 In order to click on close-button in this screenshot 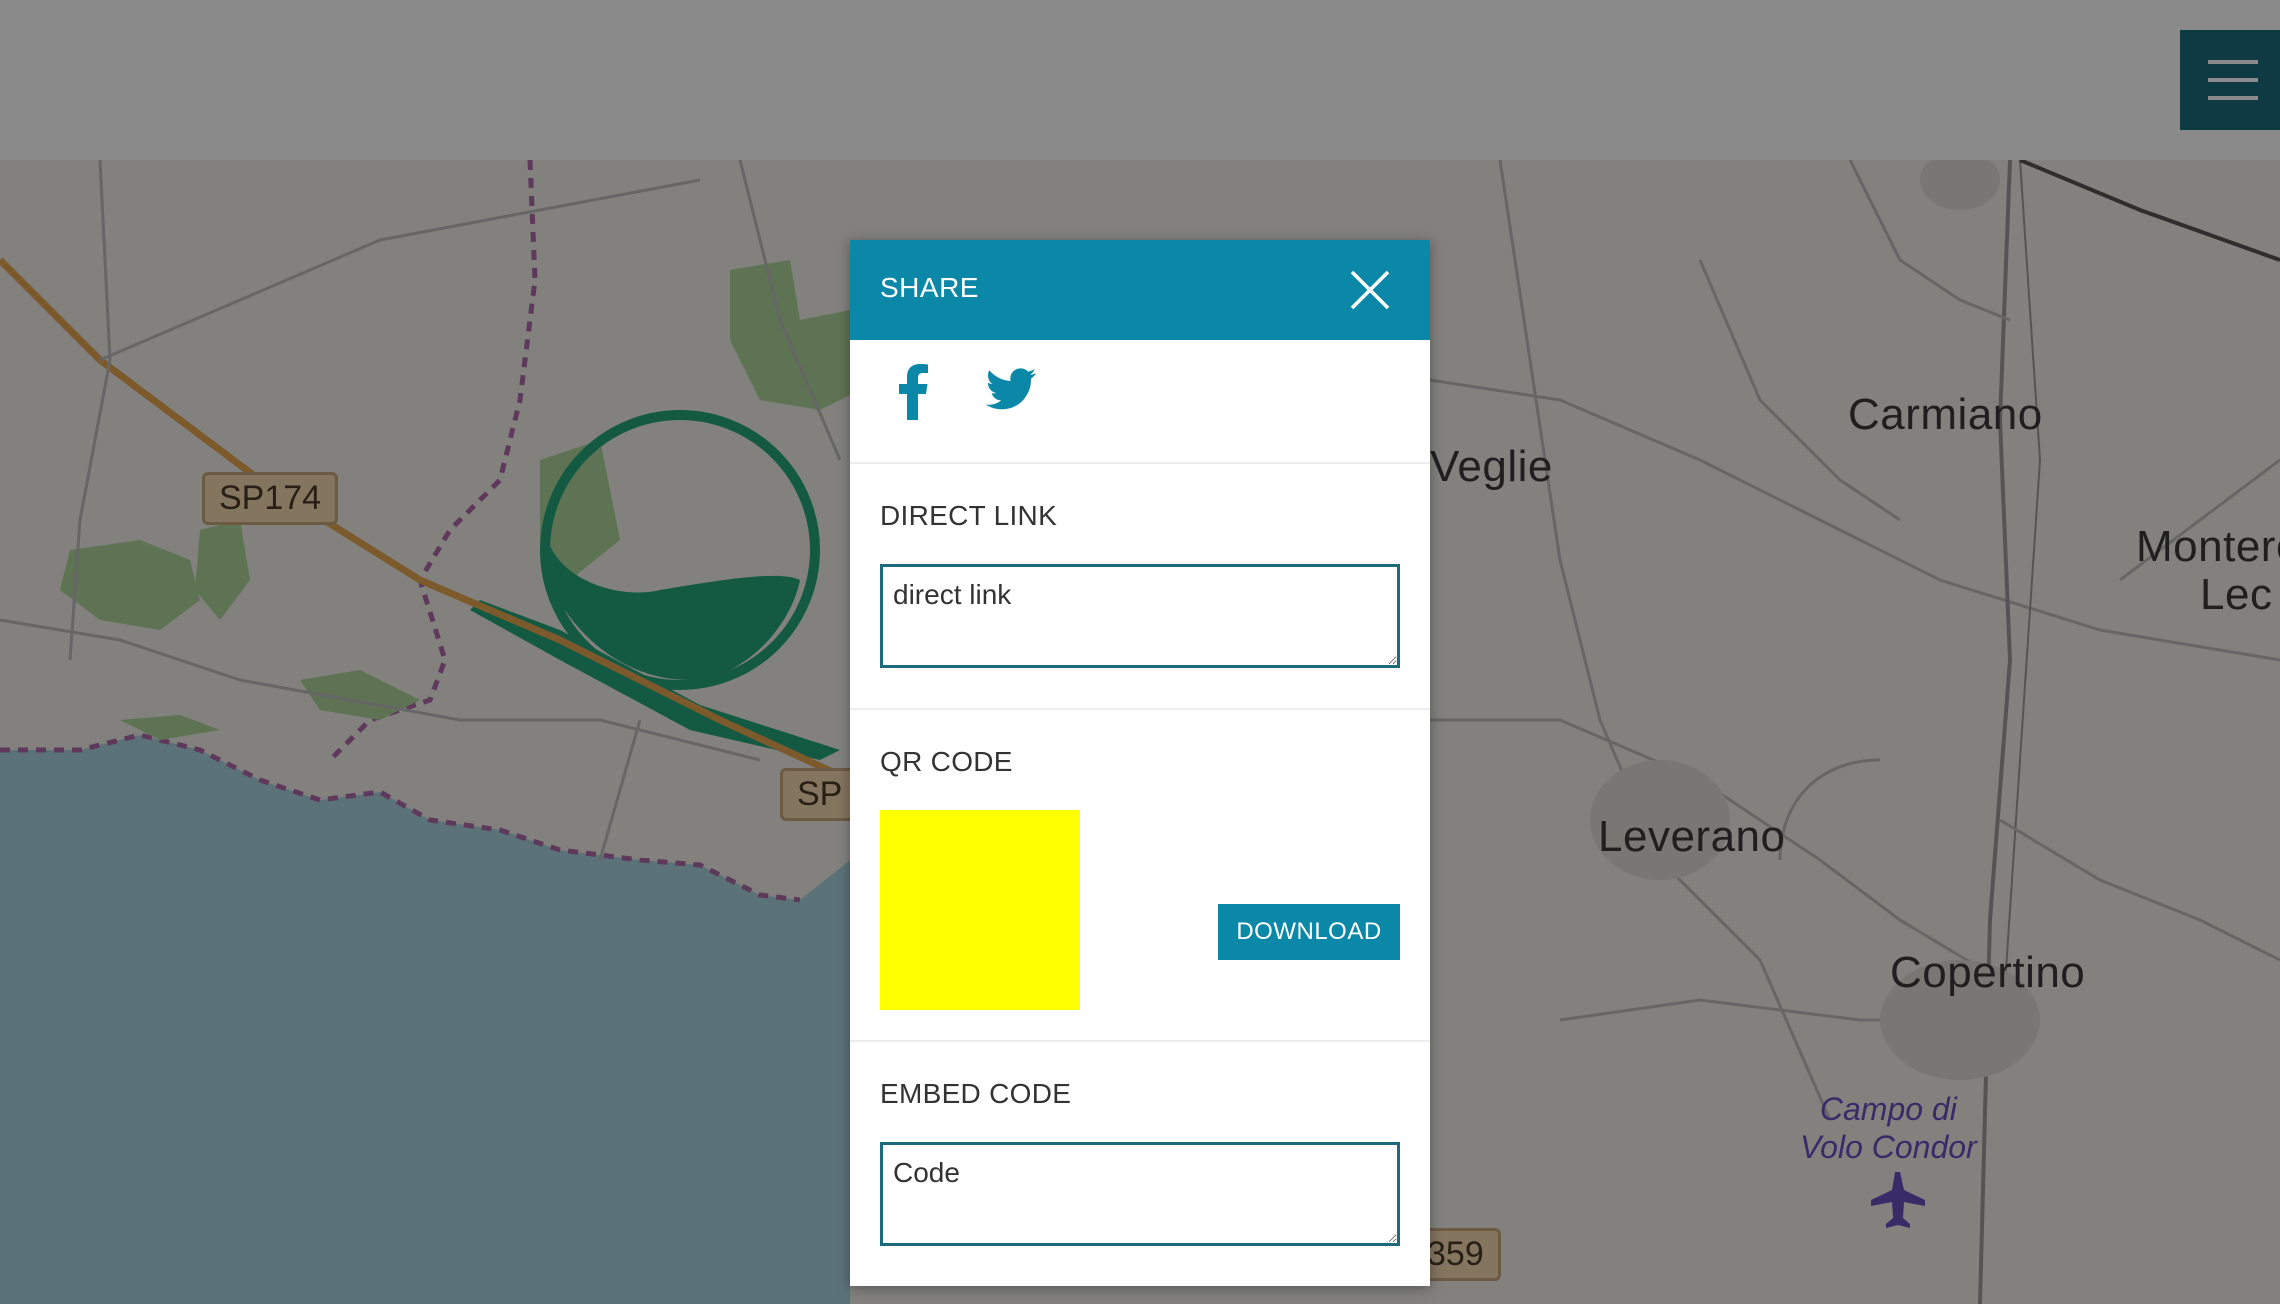, I will do `click(1370, 290)`.